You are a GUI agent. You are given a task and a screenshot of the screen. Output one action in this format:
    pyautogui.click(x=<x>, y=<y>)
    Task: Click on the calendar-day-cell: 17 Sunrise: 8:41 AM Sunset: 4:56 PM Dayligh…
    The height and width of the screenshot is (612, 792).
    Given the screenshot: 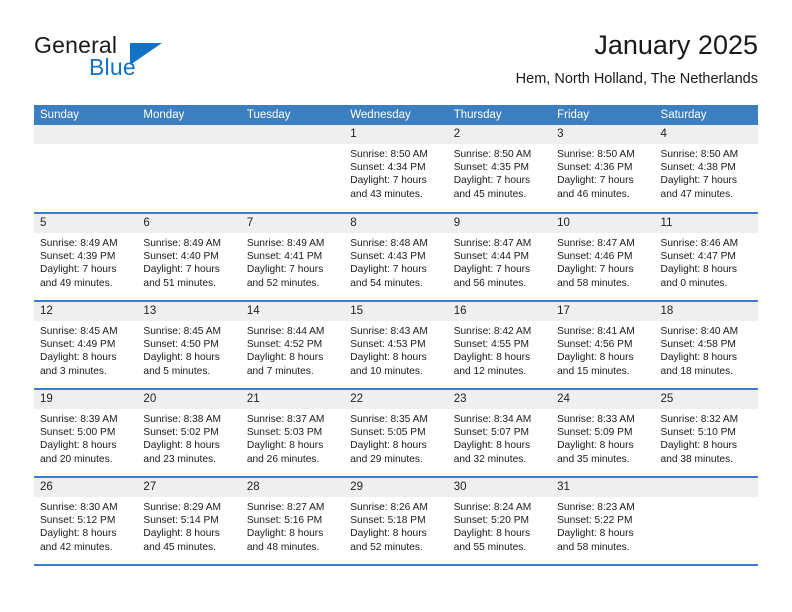 What is the action you would take?
    pyautogui.click(x=603, y=345)
    